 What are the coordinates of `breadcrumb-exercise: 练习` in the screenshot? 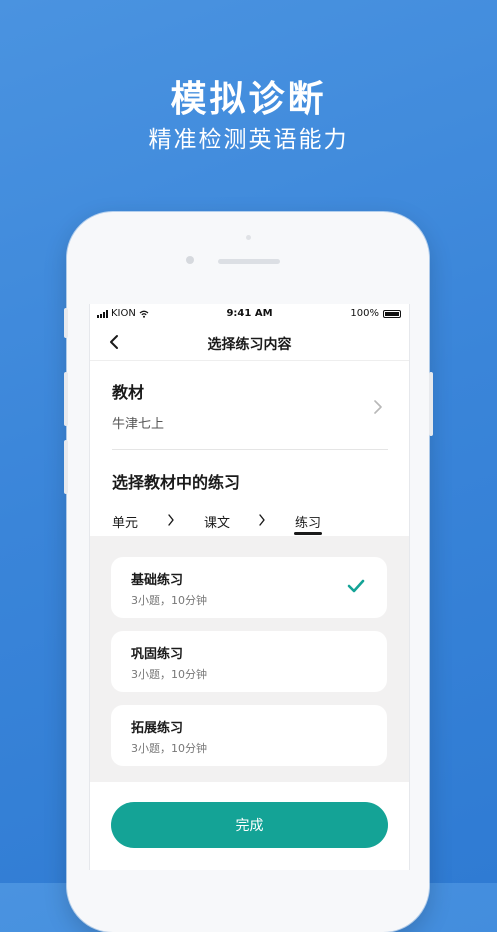 It's located at (308, 521).